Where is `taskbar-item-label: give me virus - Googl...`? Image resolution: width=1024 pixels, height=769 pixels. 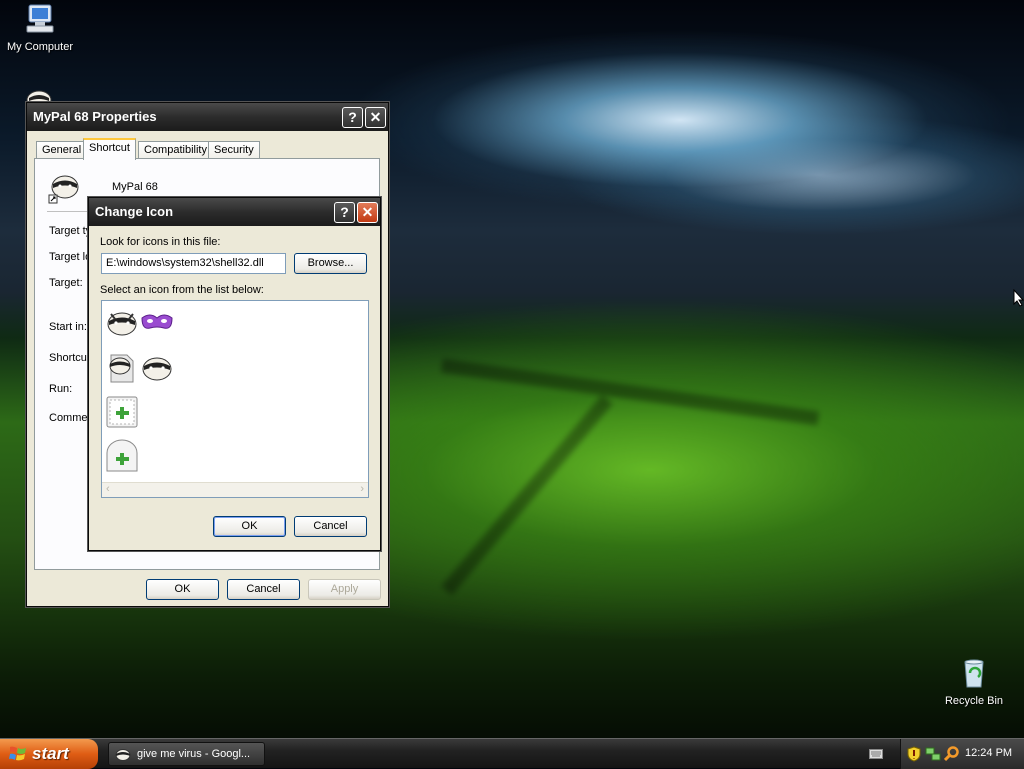
taskbar-item-label: give me virus - Googl... is located at coordinates (194, 754).